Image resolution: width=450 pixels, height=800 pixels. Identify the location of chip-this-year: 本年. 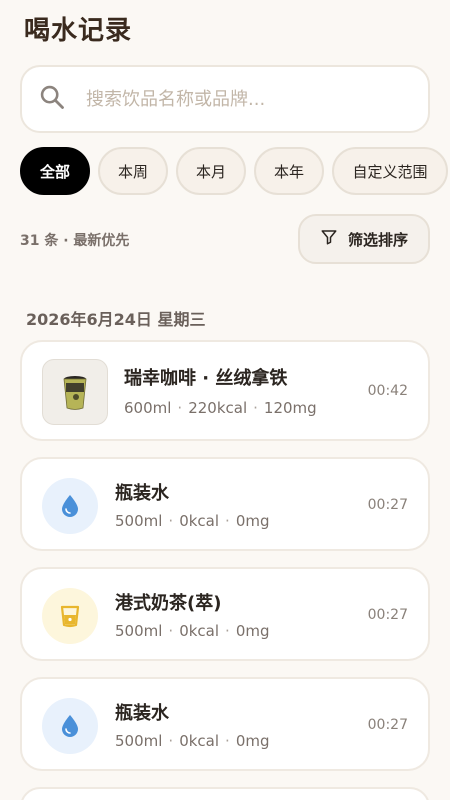
(289, 171).